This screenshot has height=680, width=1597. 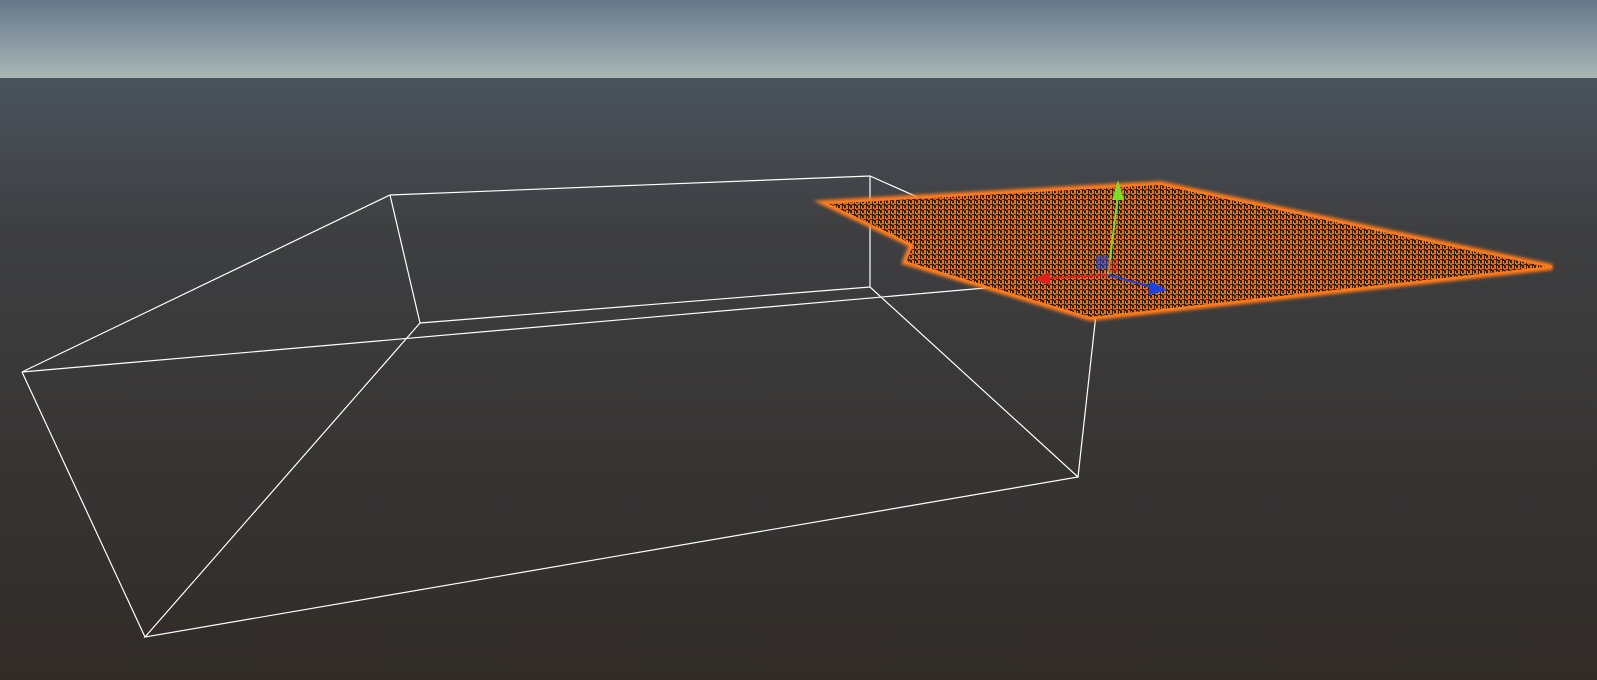 I want to click on sky, so click(x=798, y=39).